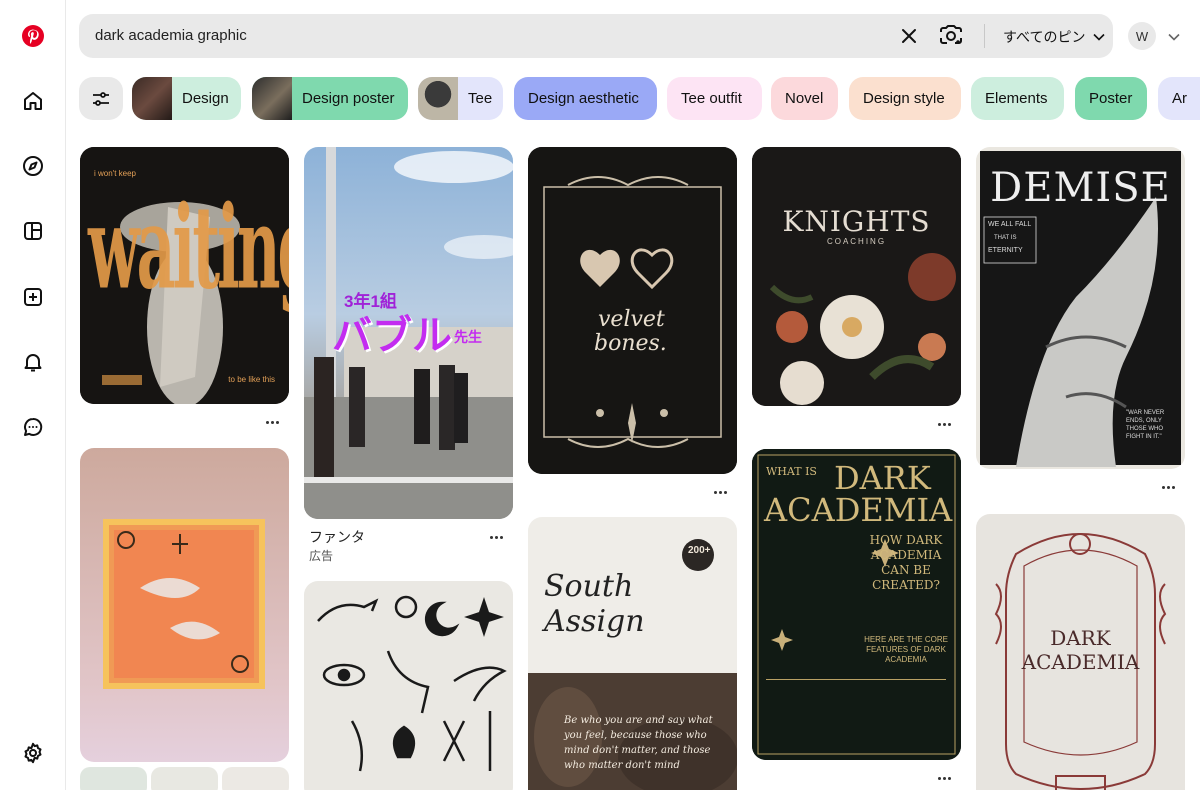 The height and width of the screenshot is (790, 1200). Describe the element at coordinates (33, 362) in the screenshot. I see `notifications-icon` at that location.